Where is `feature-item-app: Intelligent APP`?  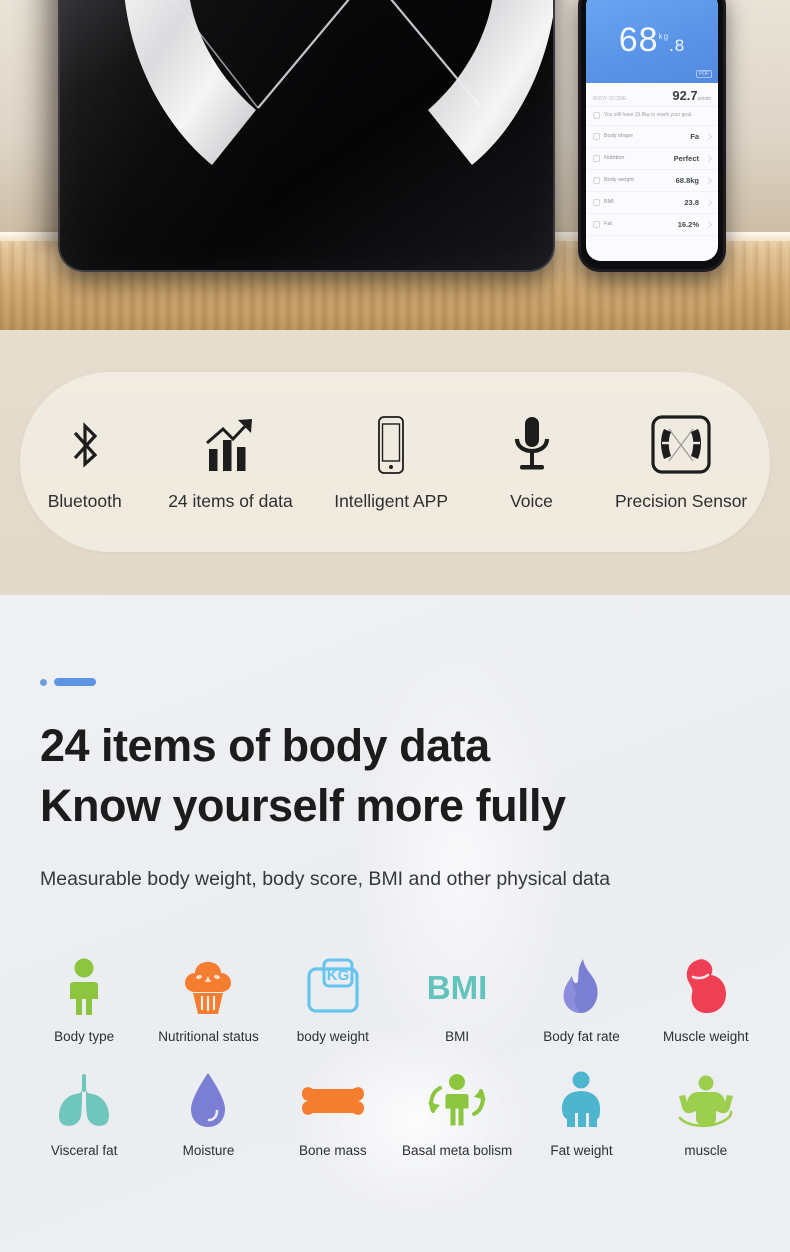 feature-item-app: Intelligent APP is located at coordinates (391, 462).